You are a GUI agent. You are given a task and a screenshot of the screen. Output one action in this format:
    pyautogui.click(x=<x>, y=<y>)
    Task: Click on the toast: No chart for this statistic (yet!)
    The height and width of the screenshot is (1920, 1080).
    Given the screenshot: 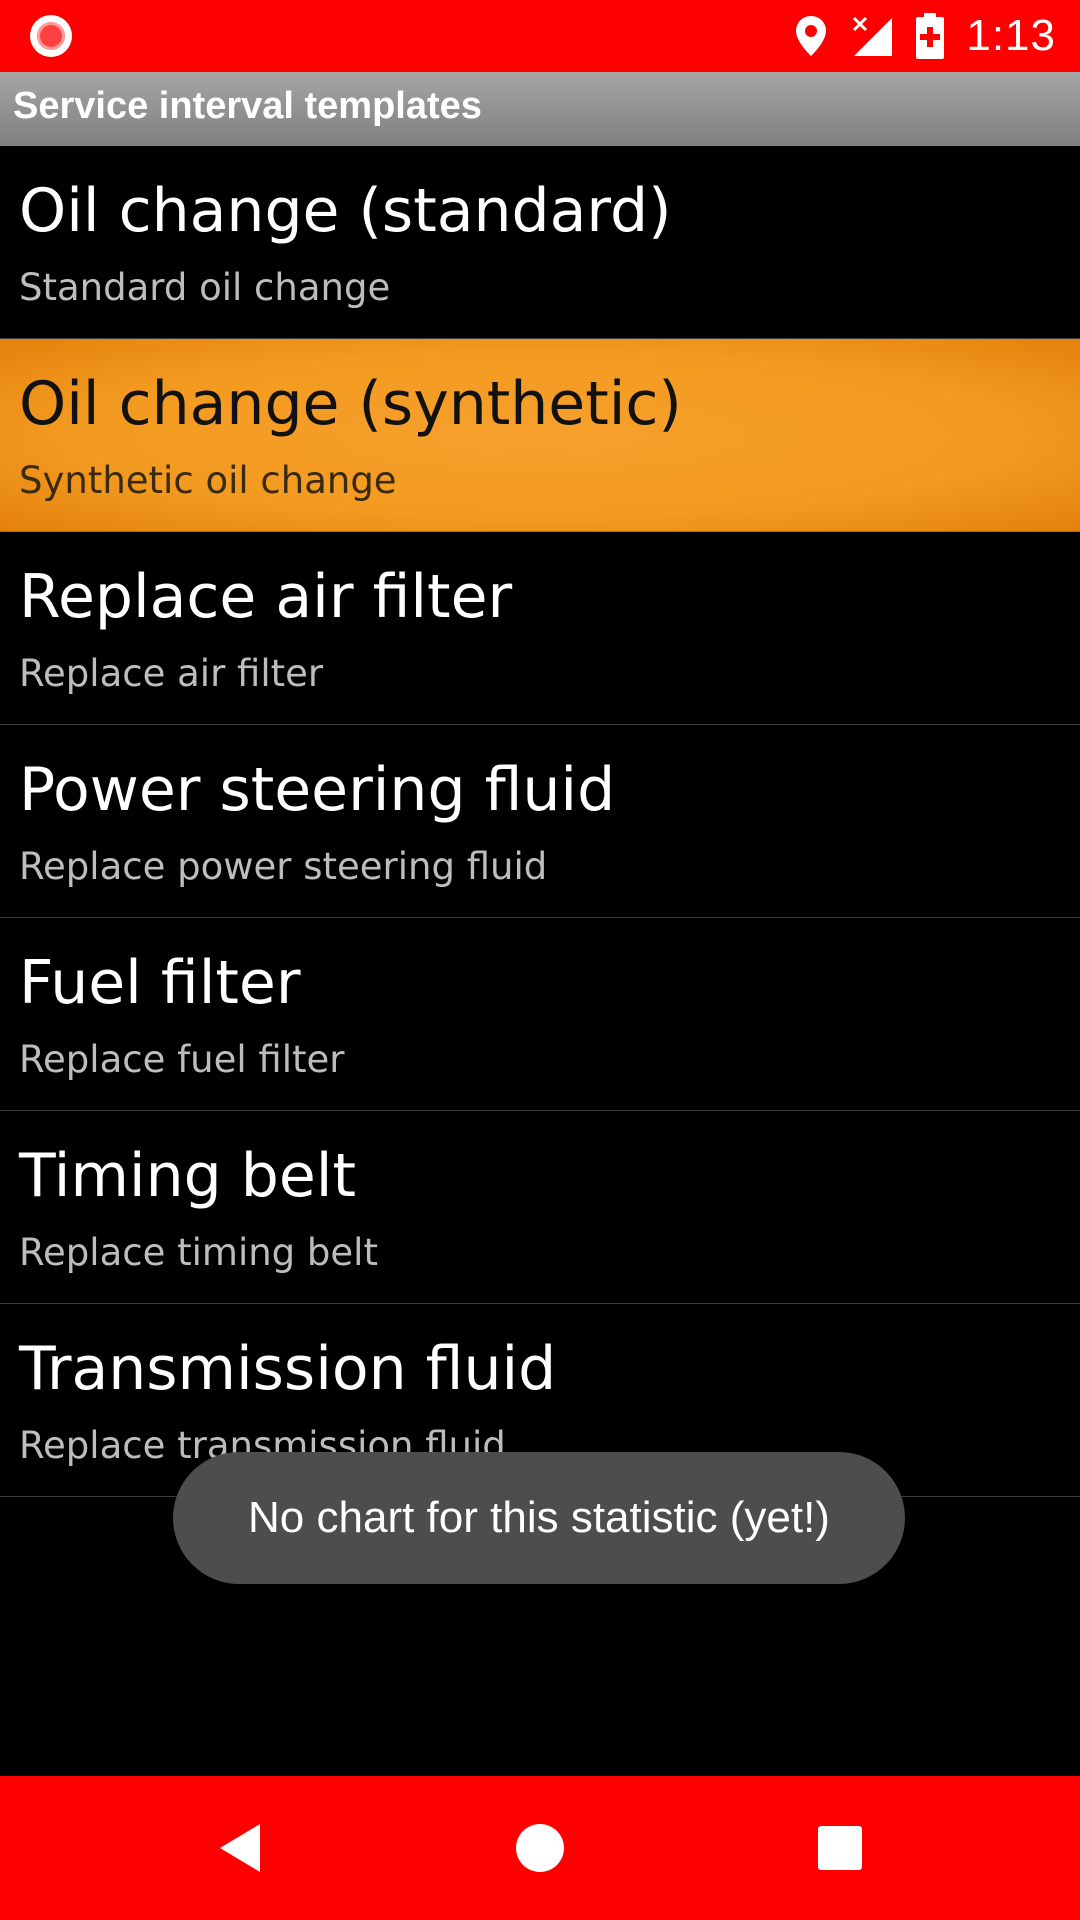 What is the action you would take?
    pyautogui.click(x=539, y=1518)
    